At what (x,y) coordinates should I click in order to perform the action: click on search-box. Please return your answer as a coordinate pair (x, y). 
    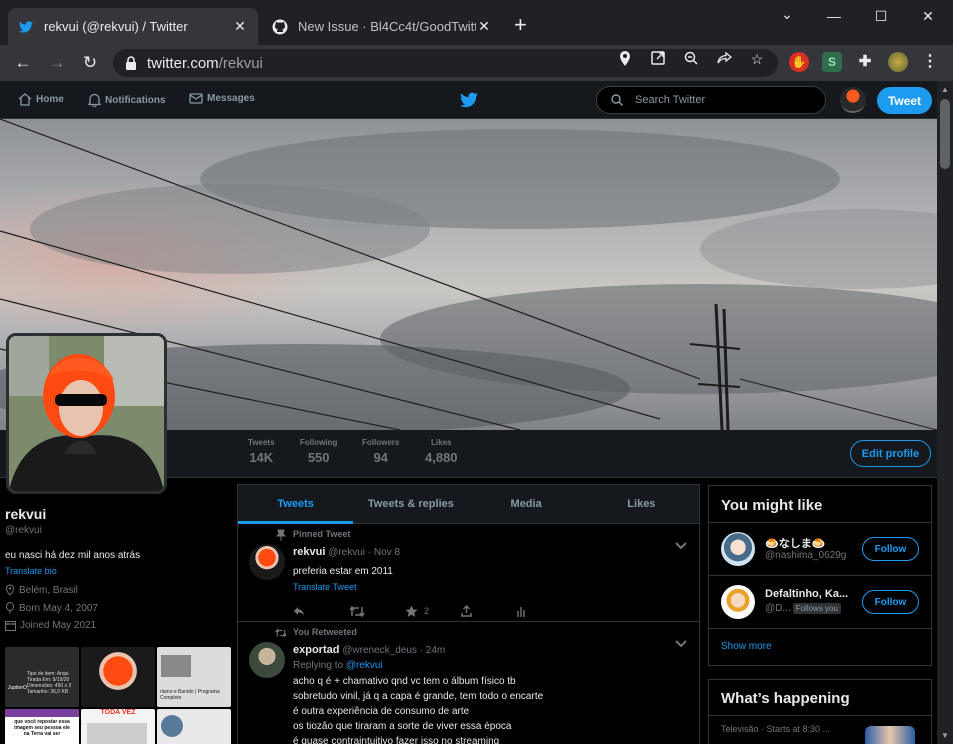
    Looking at the image, I should click on (711, 100).